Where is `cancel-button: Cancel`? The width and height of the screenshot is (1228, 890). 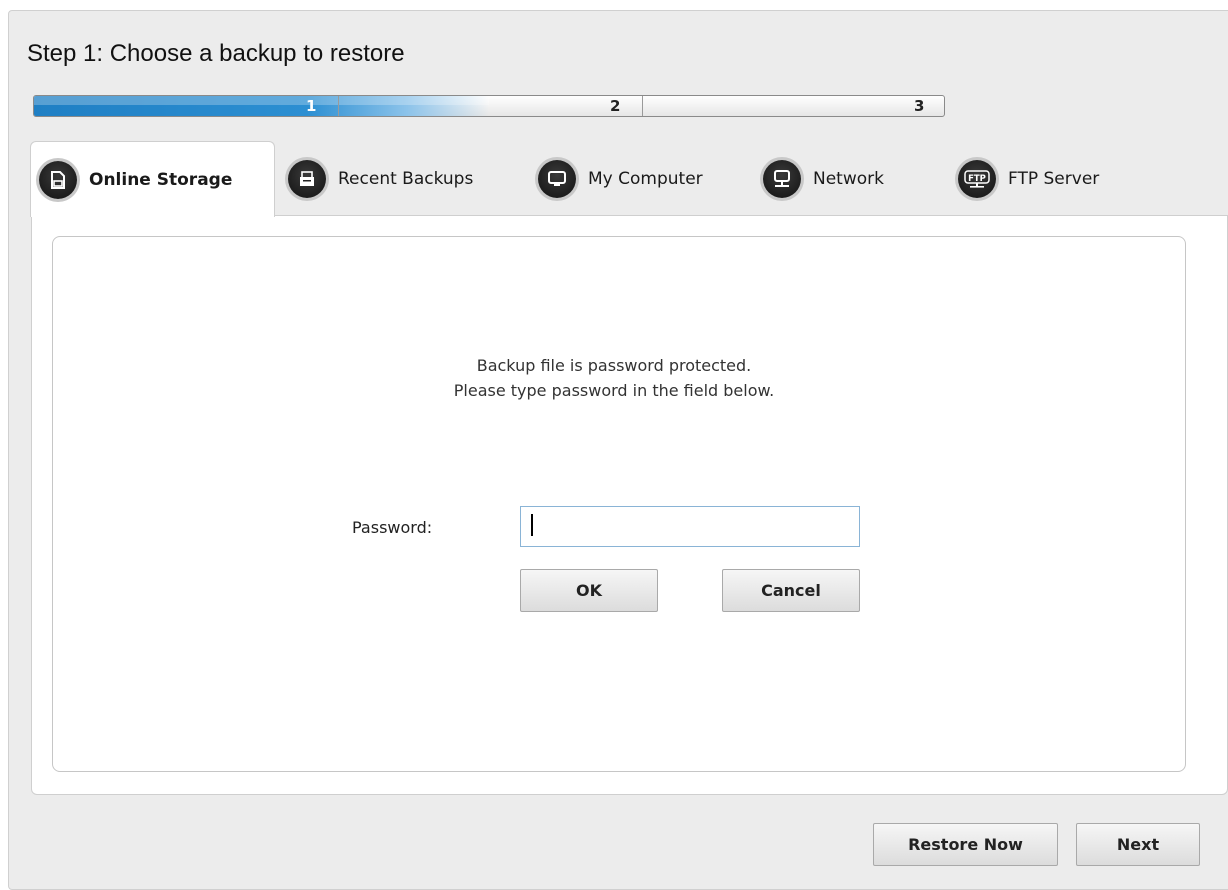
cancel-button: Cancel is located at coordinates (791, 590).